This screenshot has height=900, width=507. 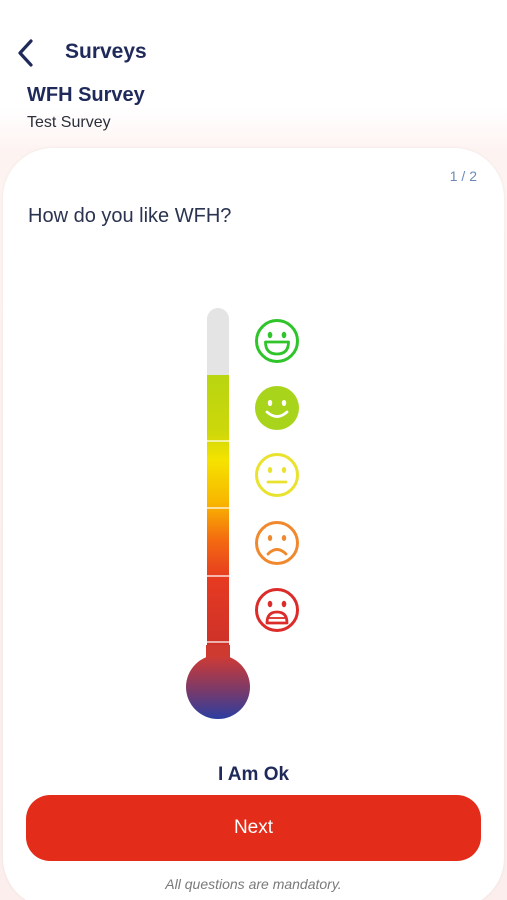 What do you see at coordinates (277, 610) in the screenshot?
I see `sad-face-icon` at bounding box center [277, 610].